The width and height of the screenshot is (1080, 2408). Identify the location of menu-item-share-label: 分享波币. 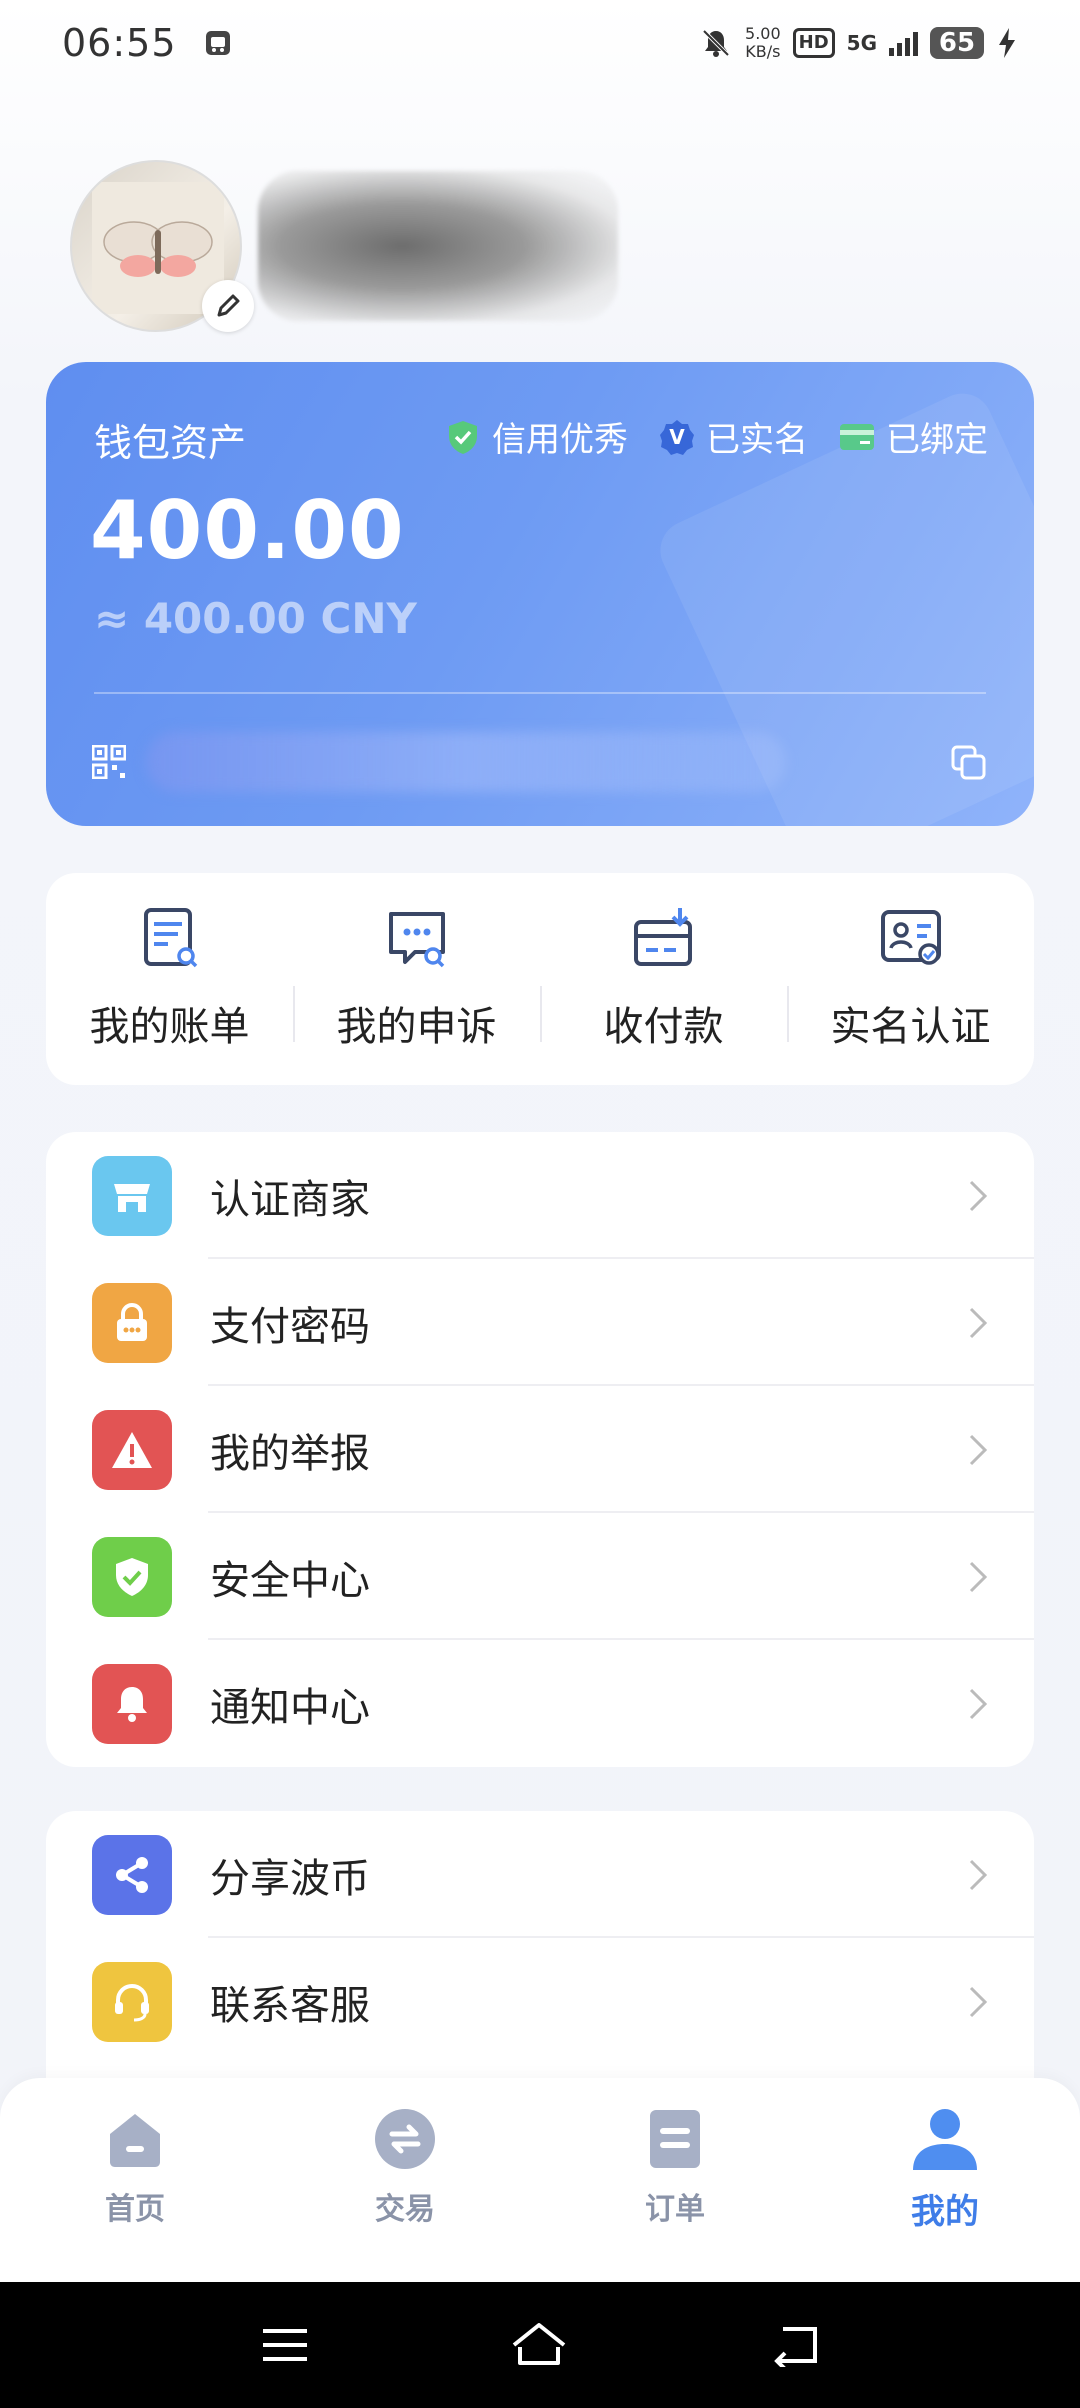
(290, 1878).